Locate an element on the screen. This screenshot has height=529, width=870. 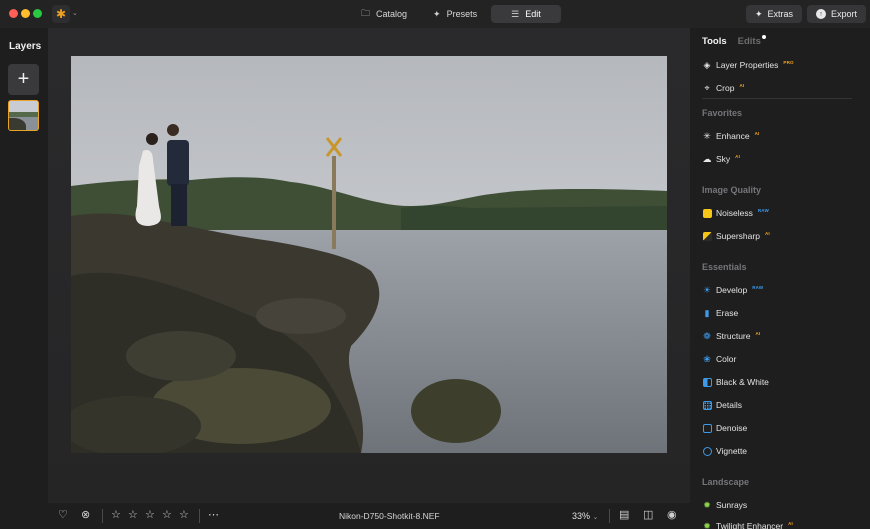
vignette-icon is located at coordinates (707, 451).